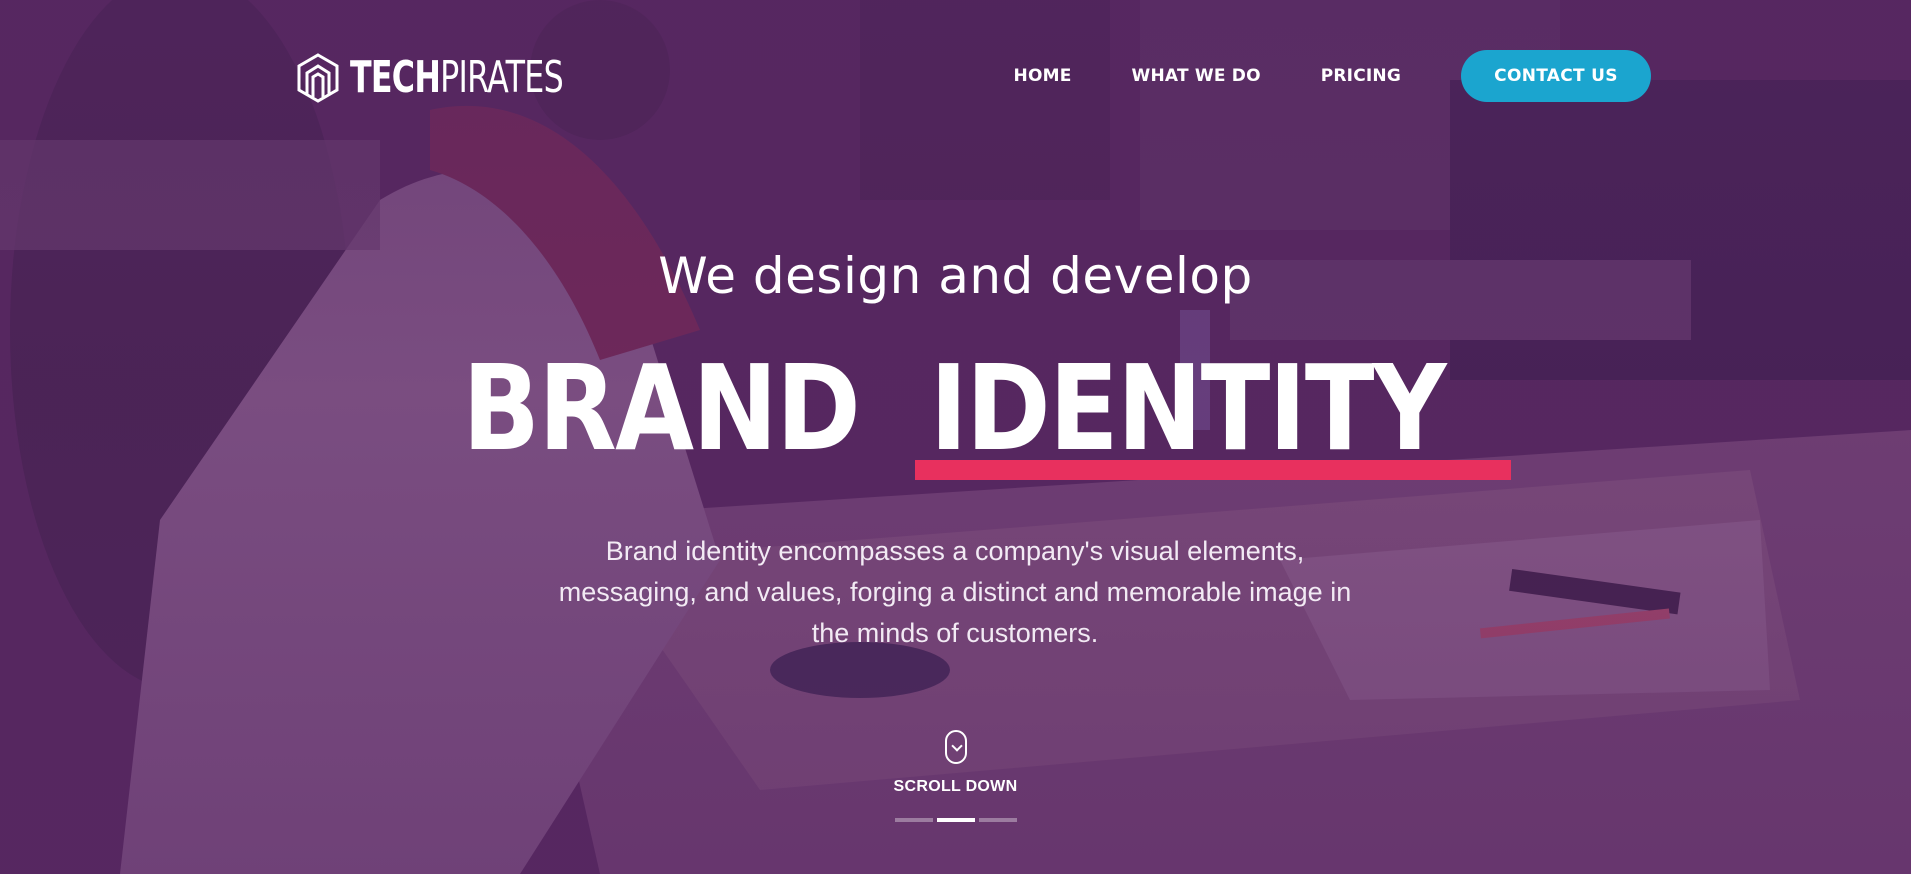  What do you see at coordinates (955, 786) in the screenshot?
I see `scroll-down-label: SCROLL DOWN` at bounding box center [955, 786].